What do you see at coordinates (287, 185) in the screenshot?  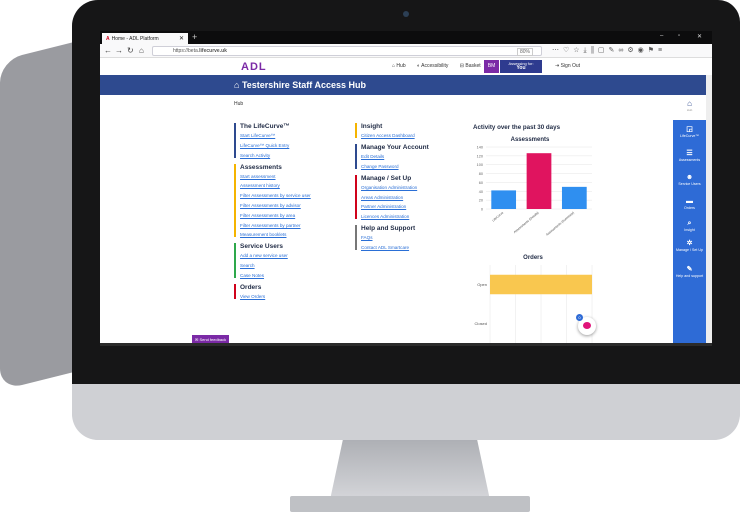 I see `link-assessment-history: Assessment history` at bounding box center [287, 185].